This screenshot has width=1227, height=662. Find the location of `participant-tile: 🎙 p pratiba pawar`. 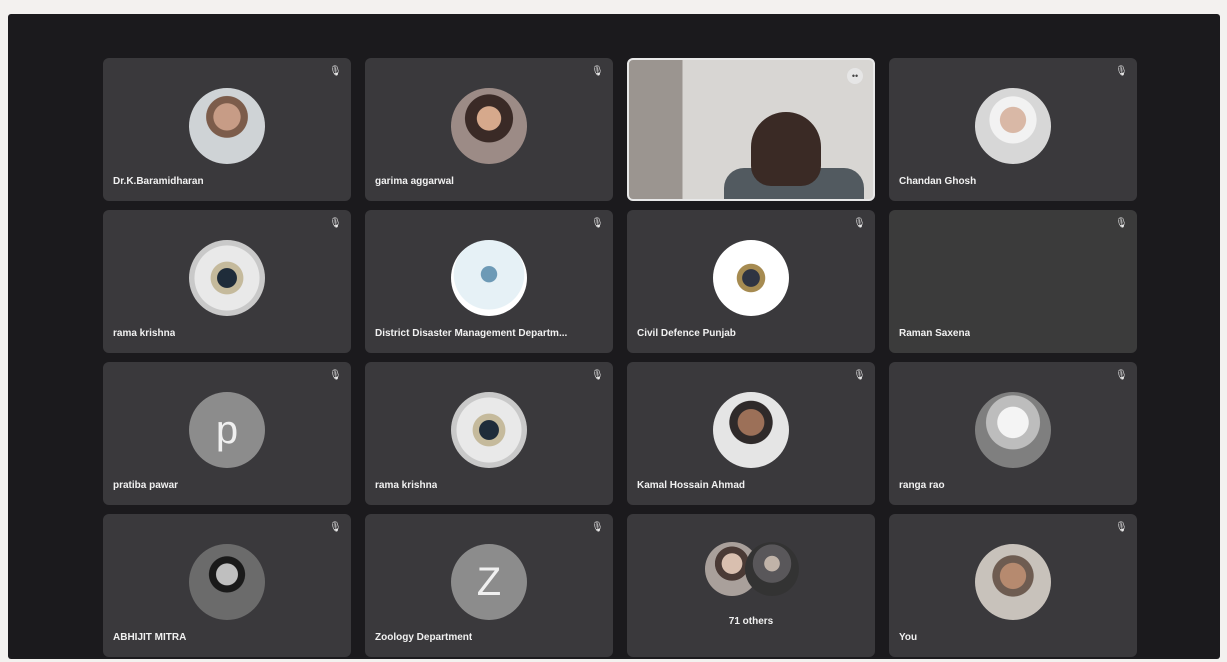

participant-tile: 🎙 p pratiba pawar is located at coordinates (227, 433).